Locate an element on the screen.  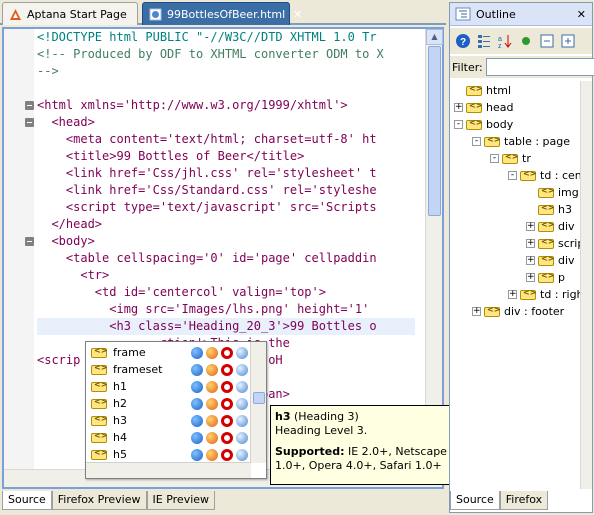
tree-node-h3: h3 is located at coordinates (549, 209).